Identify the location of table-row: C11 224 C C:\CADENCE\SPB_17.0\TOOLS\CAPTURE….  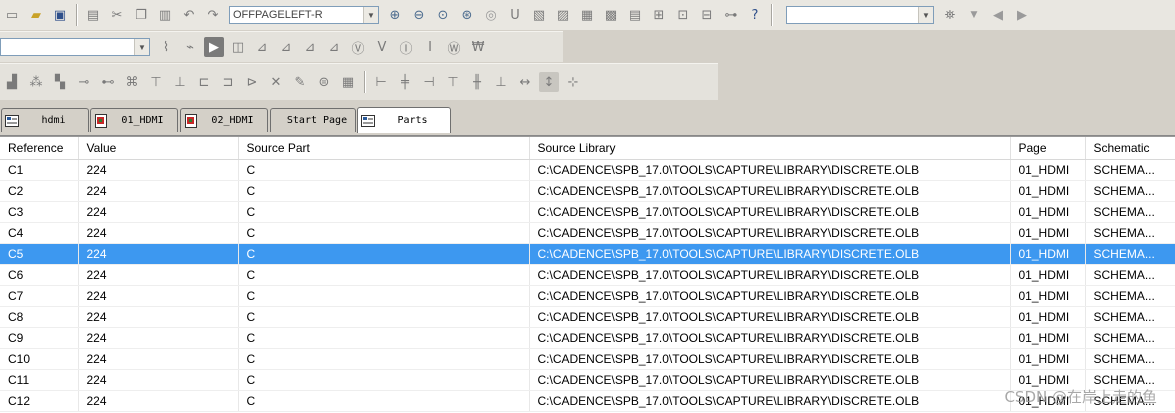
(587, 380).